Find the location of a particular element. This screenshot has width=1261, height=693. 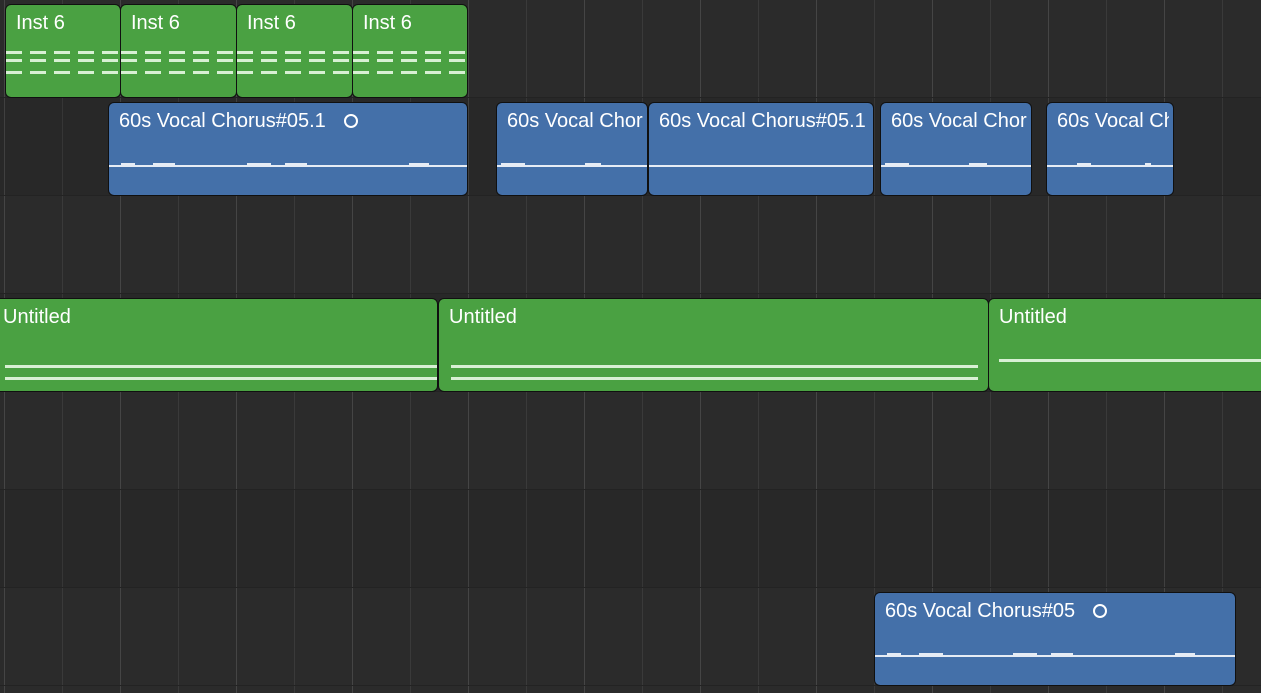

region-name-text: 60s Vocal Chorus#05 is located at coordinates (980, 611).